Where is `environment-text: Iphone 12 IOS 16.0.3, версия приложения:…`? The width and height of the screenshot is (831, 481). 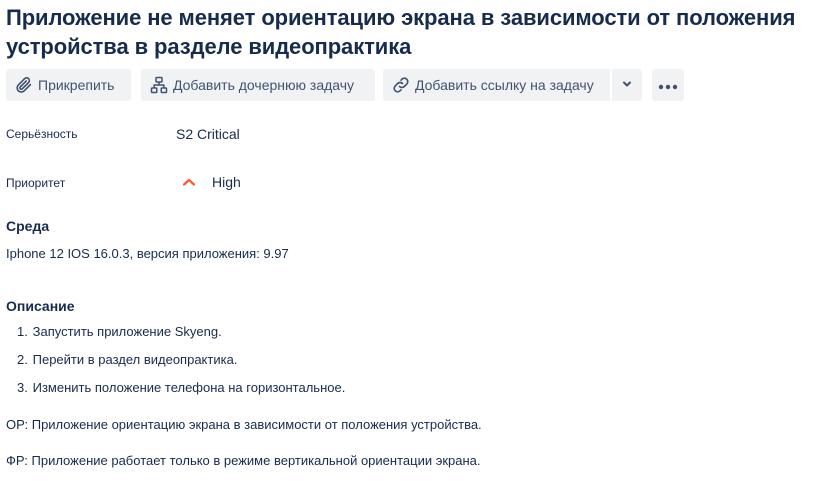 environment-text: Iphone 12 IOS 16.0.3, версия приложения:… is located at coordinates (147, 253).